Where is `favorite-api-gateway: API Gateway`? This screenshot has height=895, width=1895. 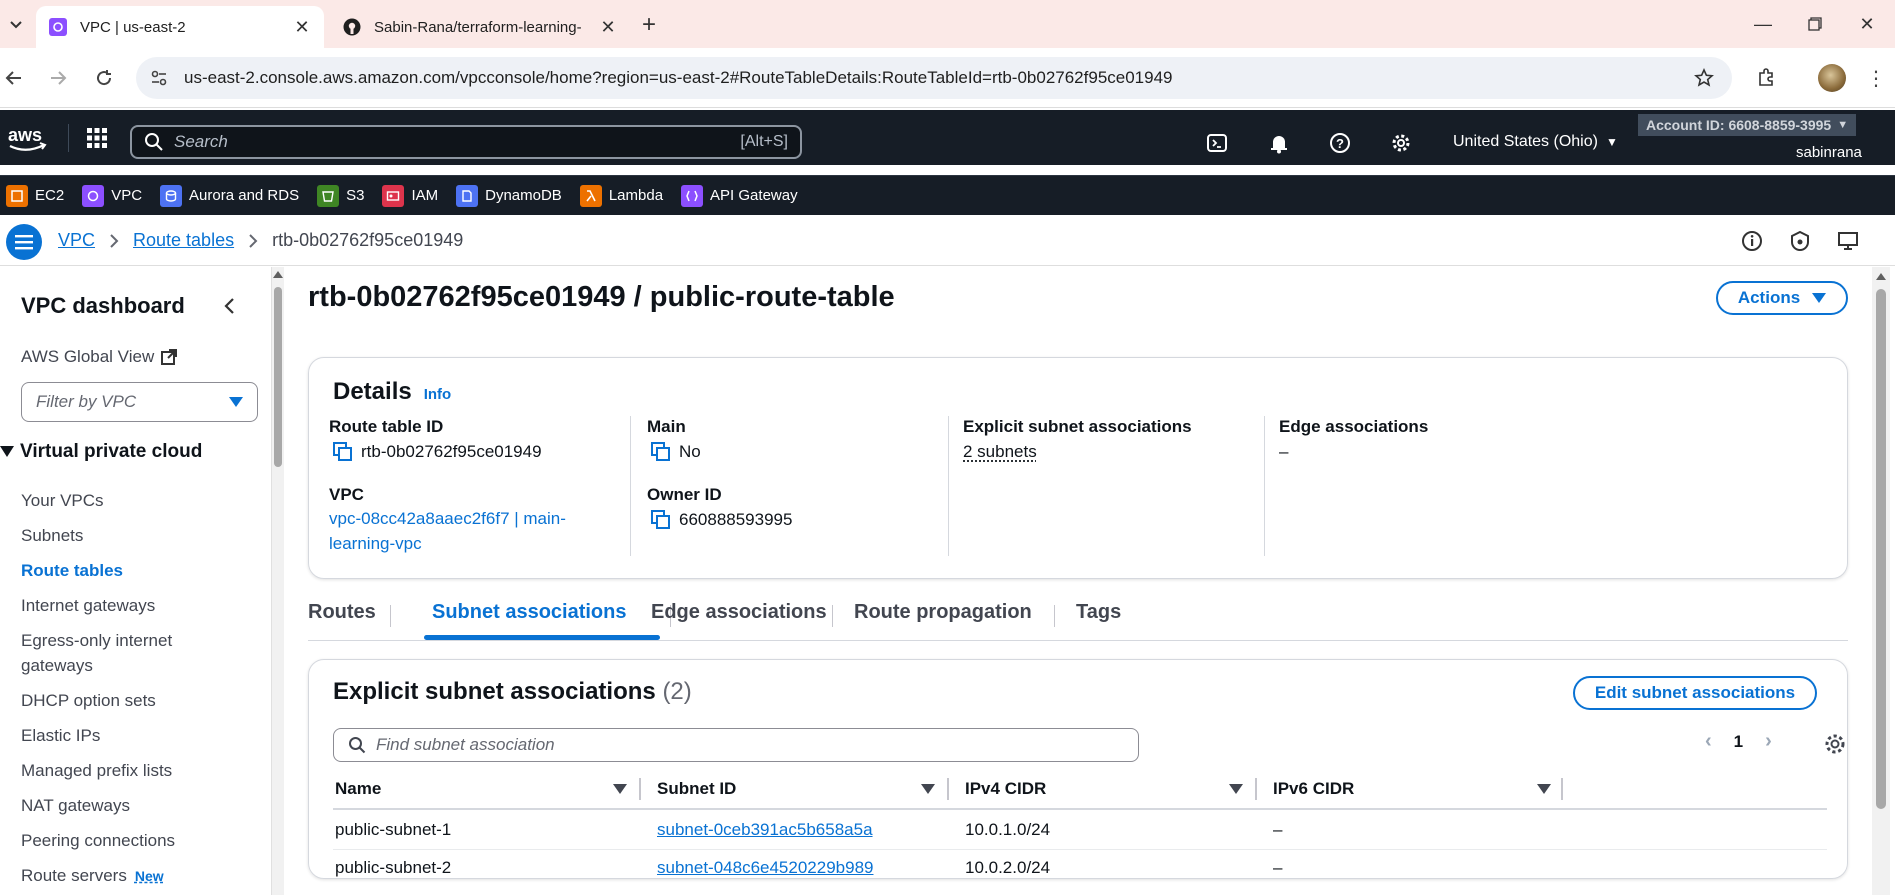
favorite-api-gateway: API Gateway is located at coordinates (739, 195).